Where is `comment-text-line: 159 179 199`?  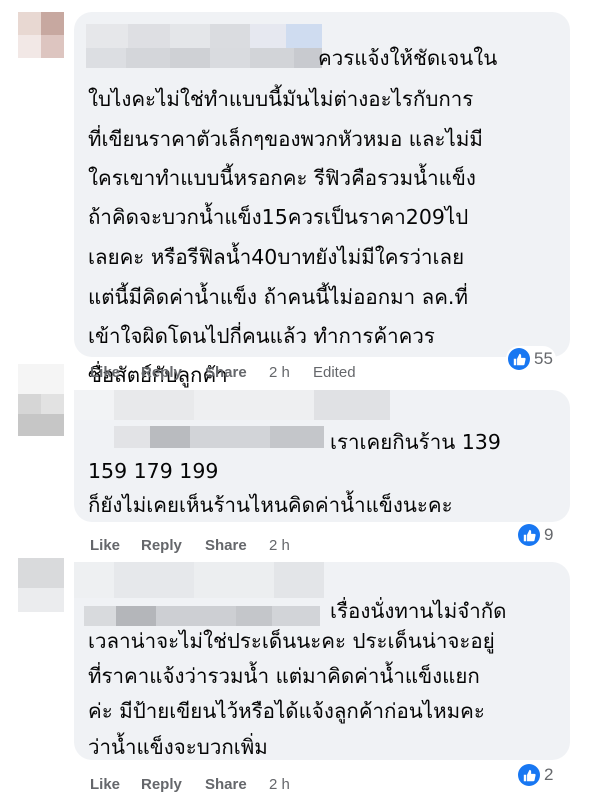
comment-text-line: 159 179 199 is located at coordinates (153, 471).